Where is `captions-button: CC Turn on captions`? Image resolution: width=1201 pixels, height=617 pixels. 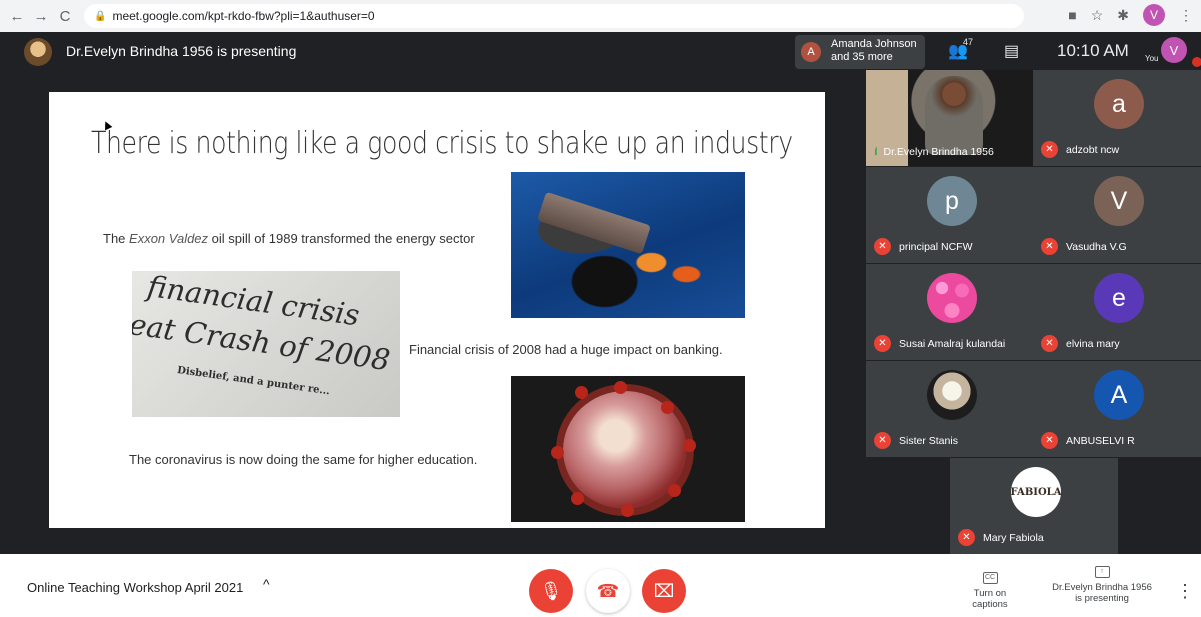 captions-button: CC Turn on captions is located at coordinates (990, 591).